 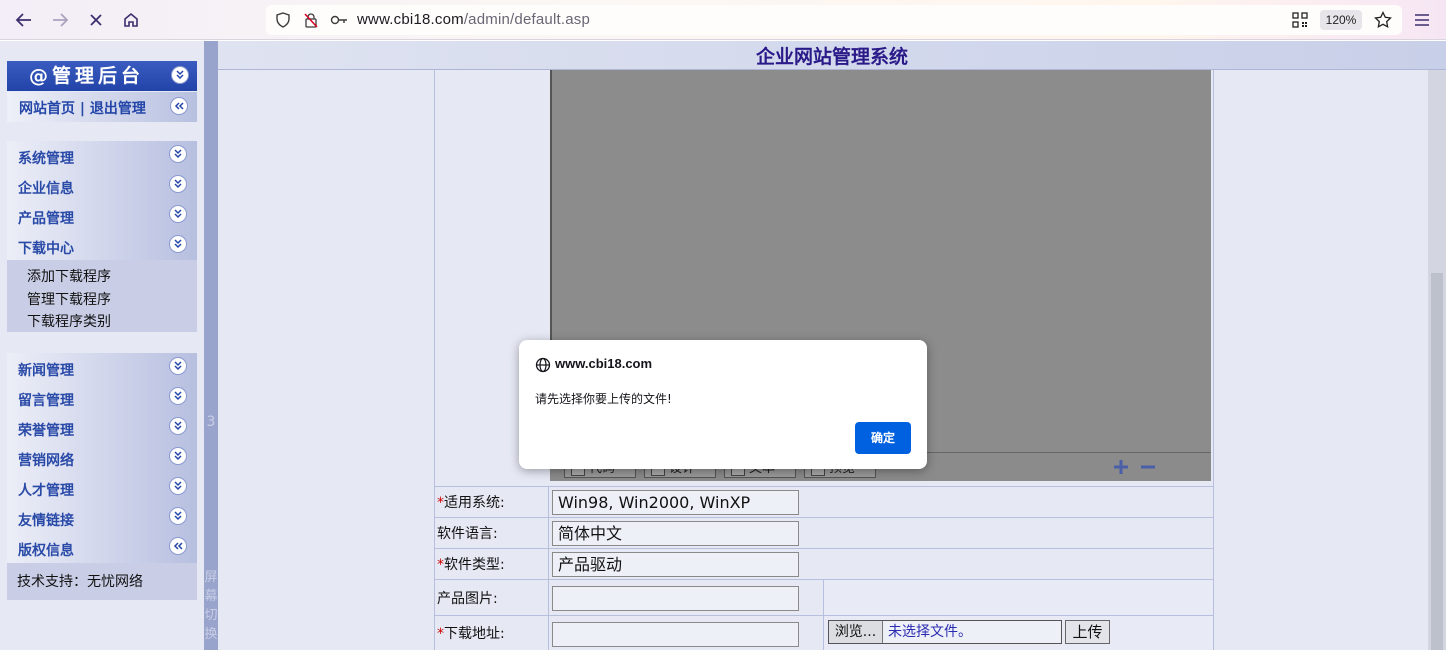 I want to click on menu-talent-toggle, so click(x=178, y=486).